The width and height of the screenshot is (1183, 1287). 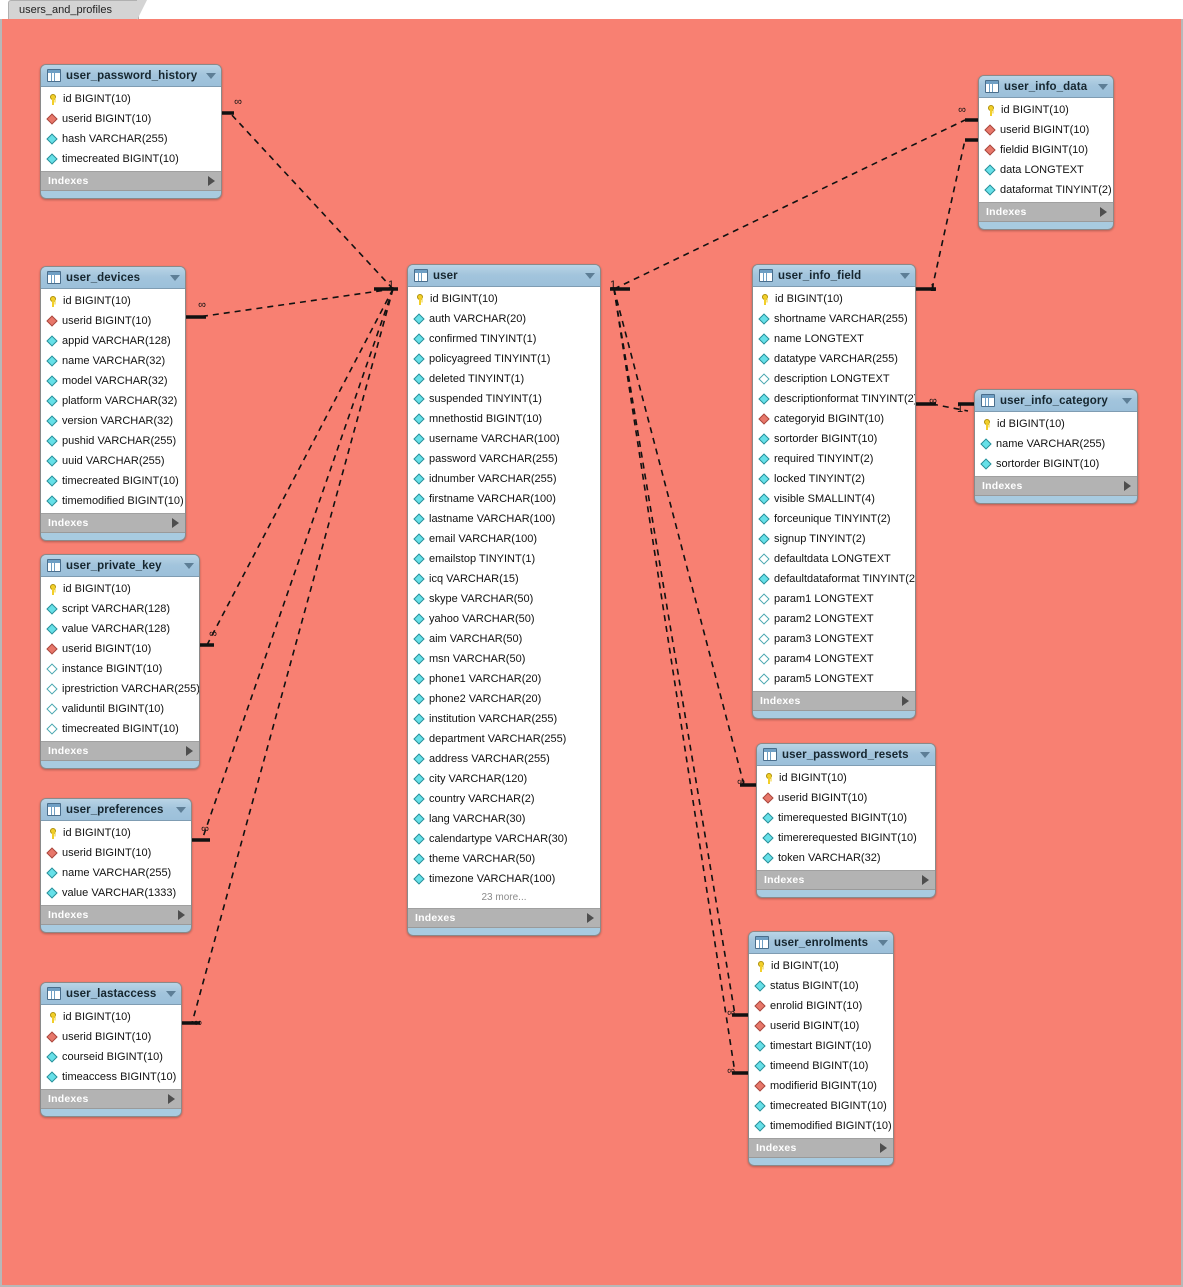 I want to click on column-row: policyagreed TINYINT(1), so click(x=504, y=359).